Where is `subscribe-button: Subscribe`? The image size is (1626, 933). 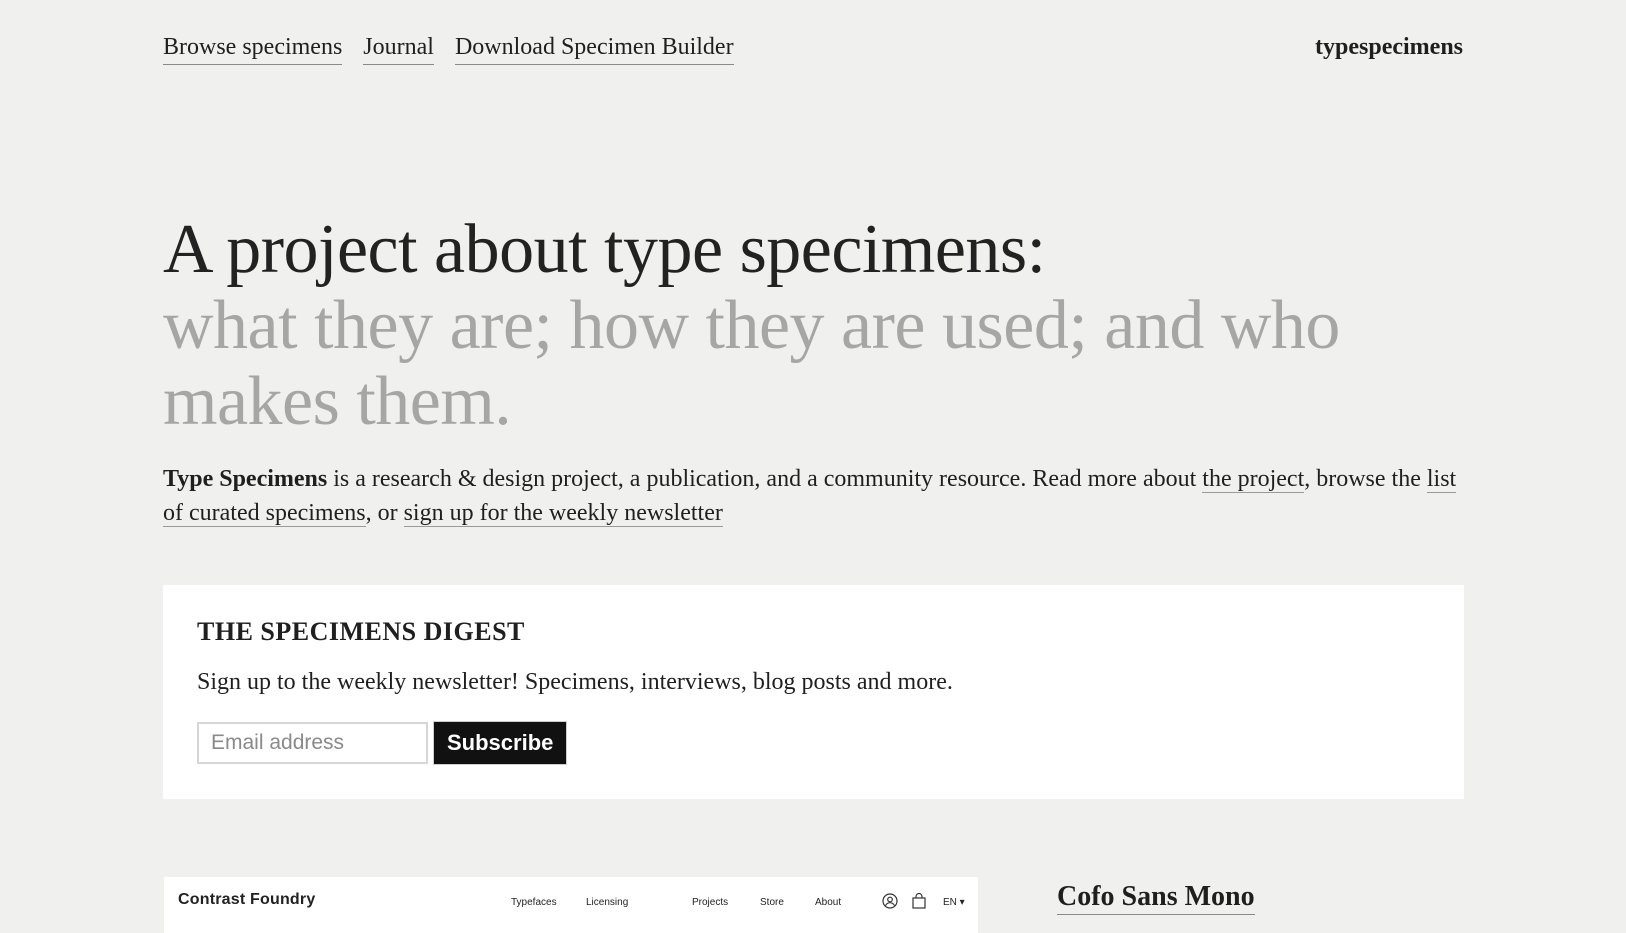 subscribe-button: Subscribe is located at coordinates (500, 743).